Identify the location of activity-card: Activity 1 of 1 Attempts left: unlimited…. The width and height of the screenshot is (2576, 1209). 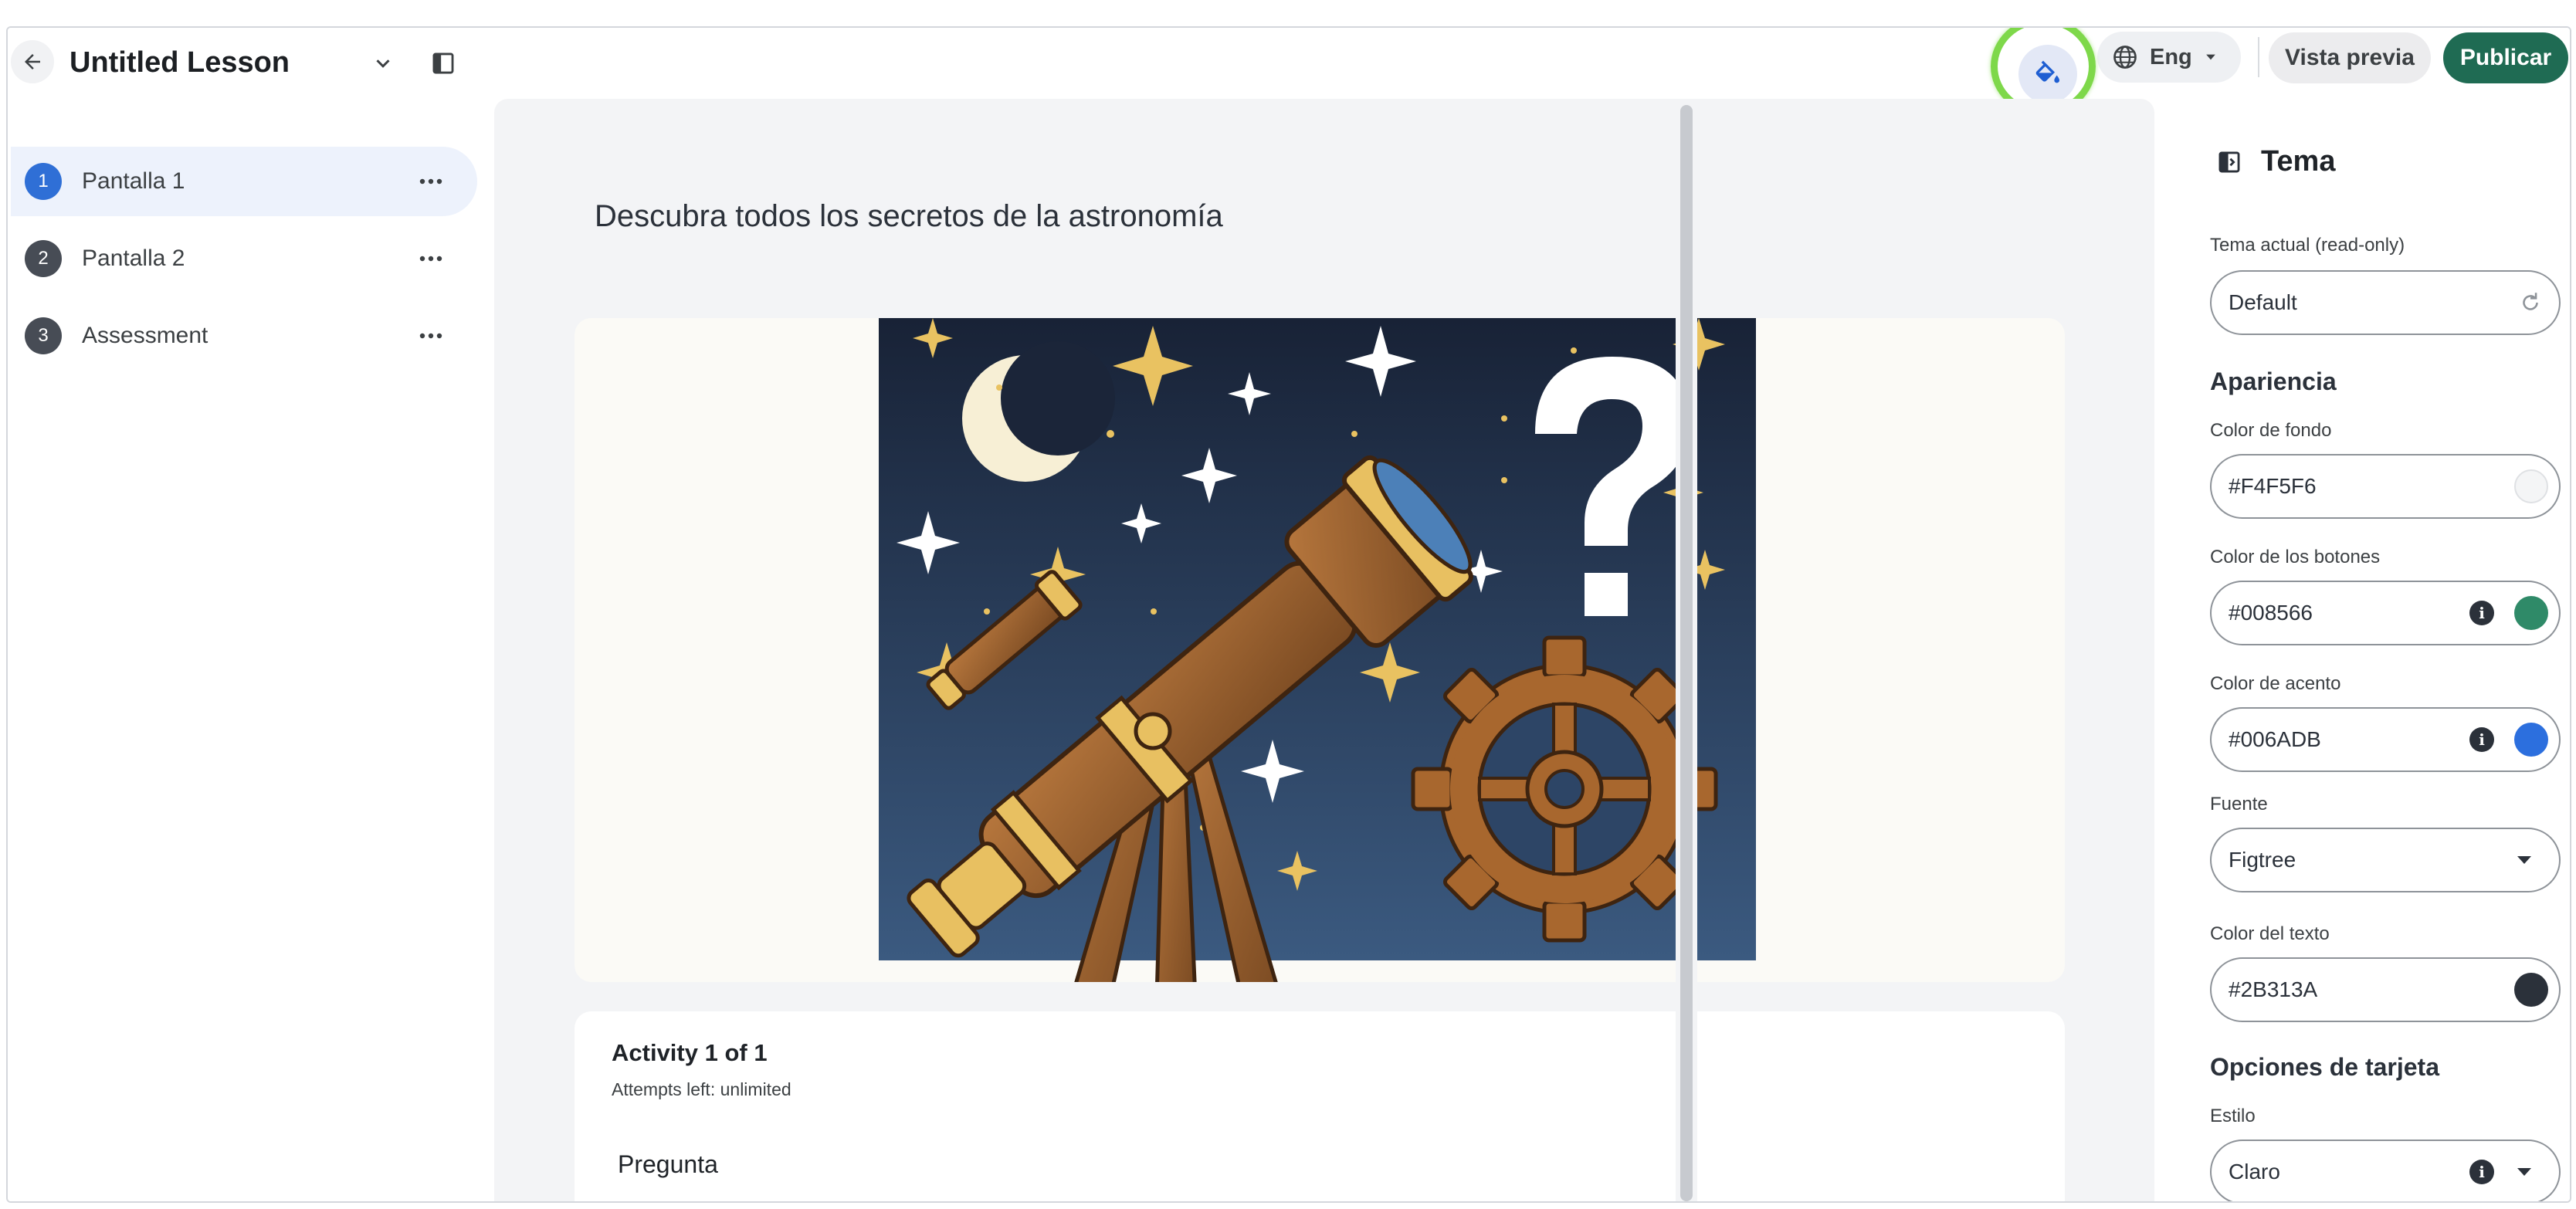
(1320, 1106).